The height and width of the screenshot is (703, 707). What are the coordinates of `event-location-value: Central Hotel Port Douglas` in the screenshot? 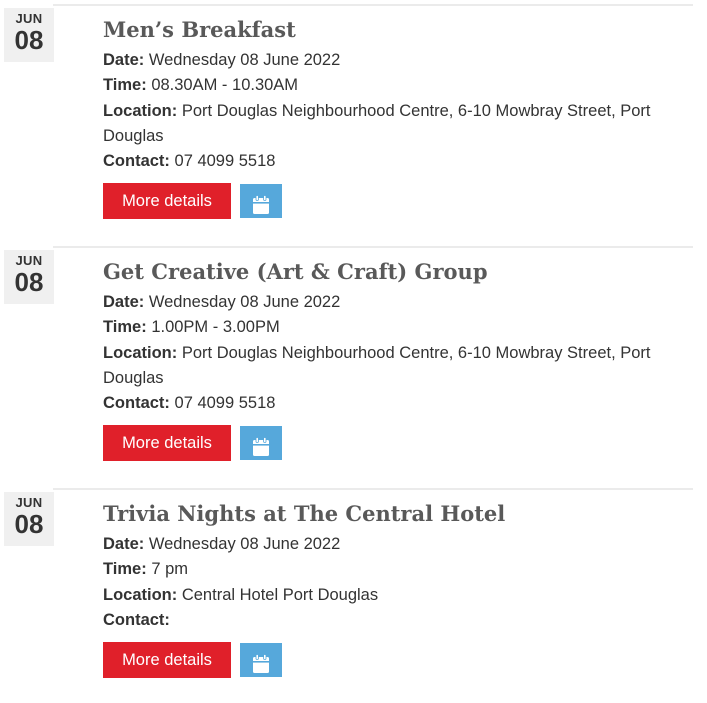 It's located at (280, 594).